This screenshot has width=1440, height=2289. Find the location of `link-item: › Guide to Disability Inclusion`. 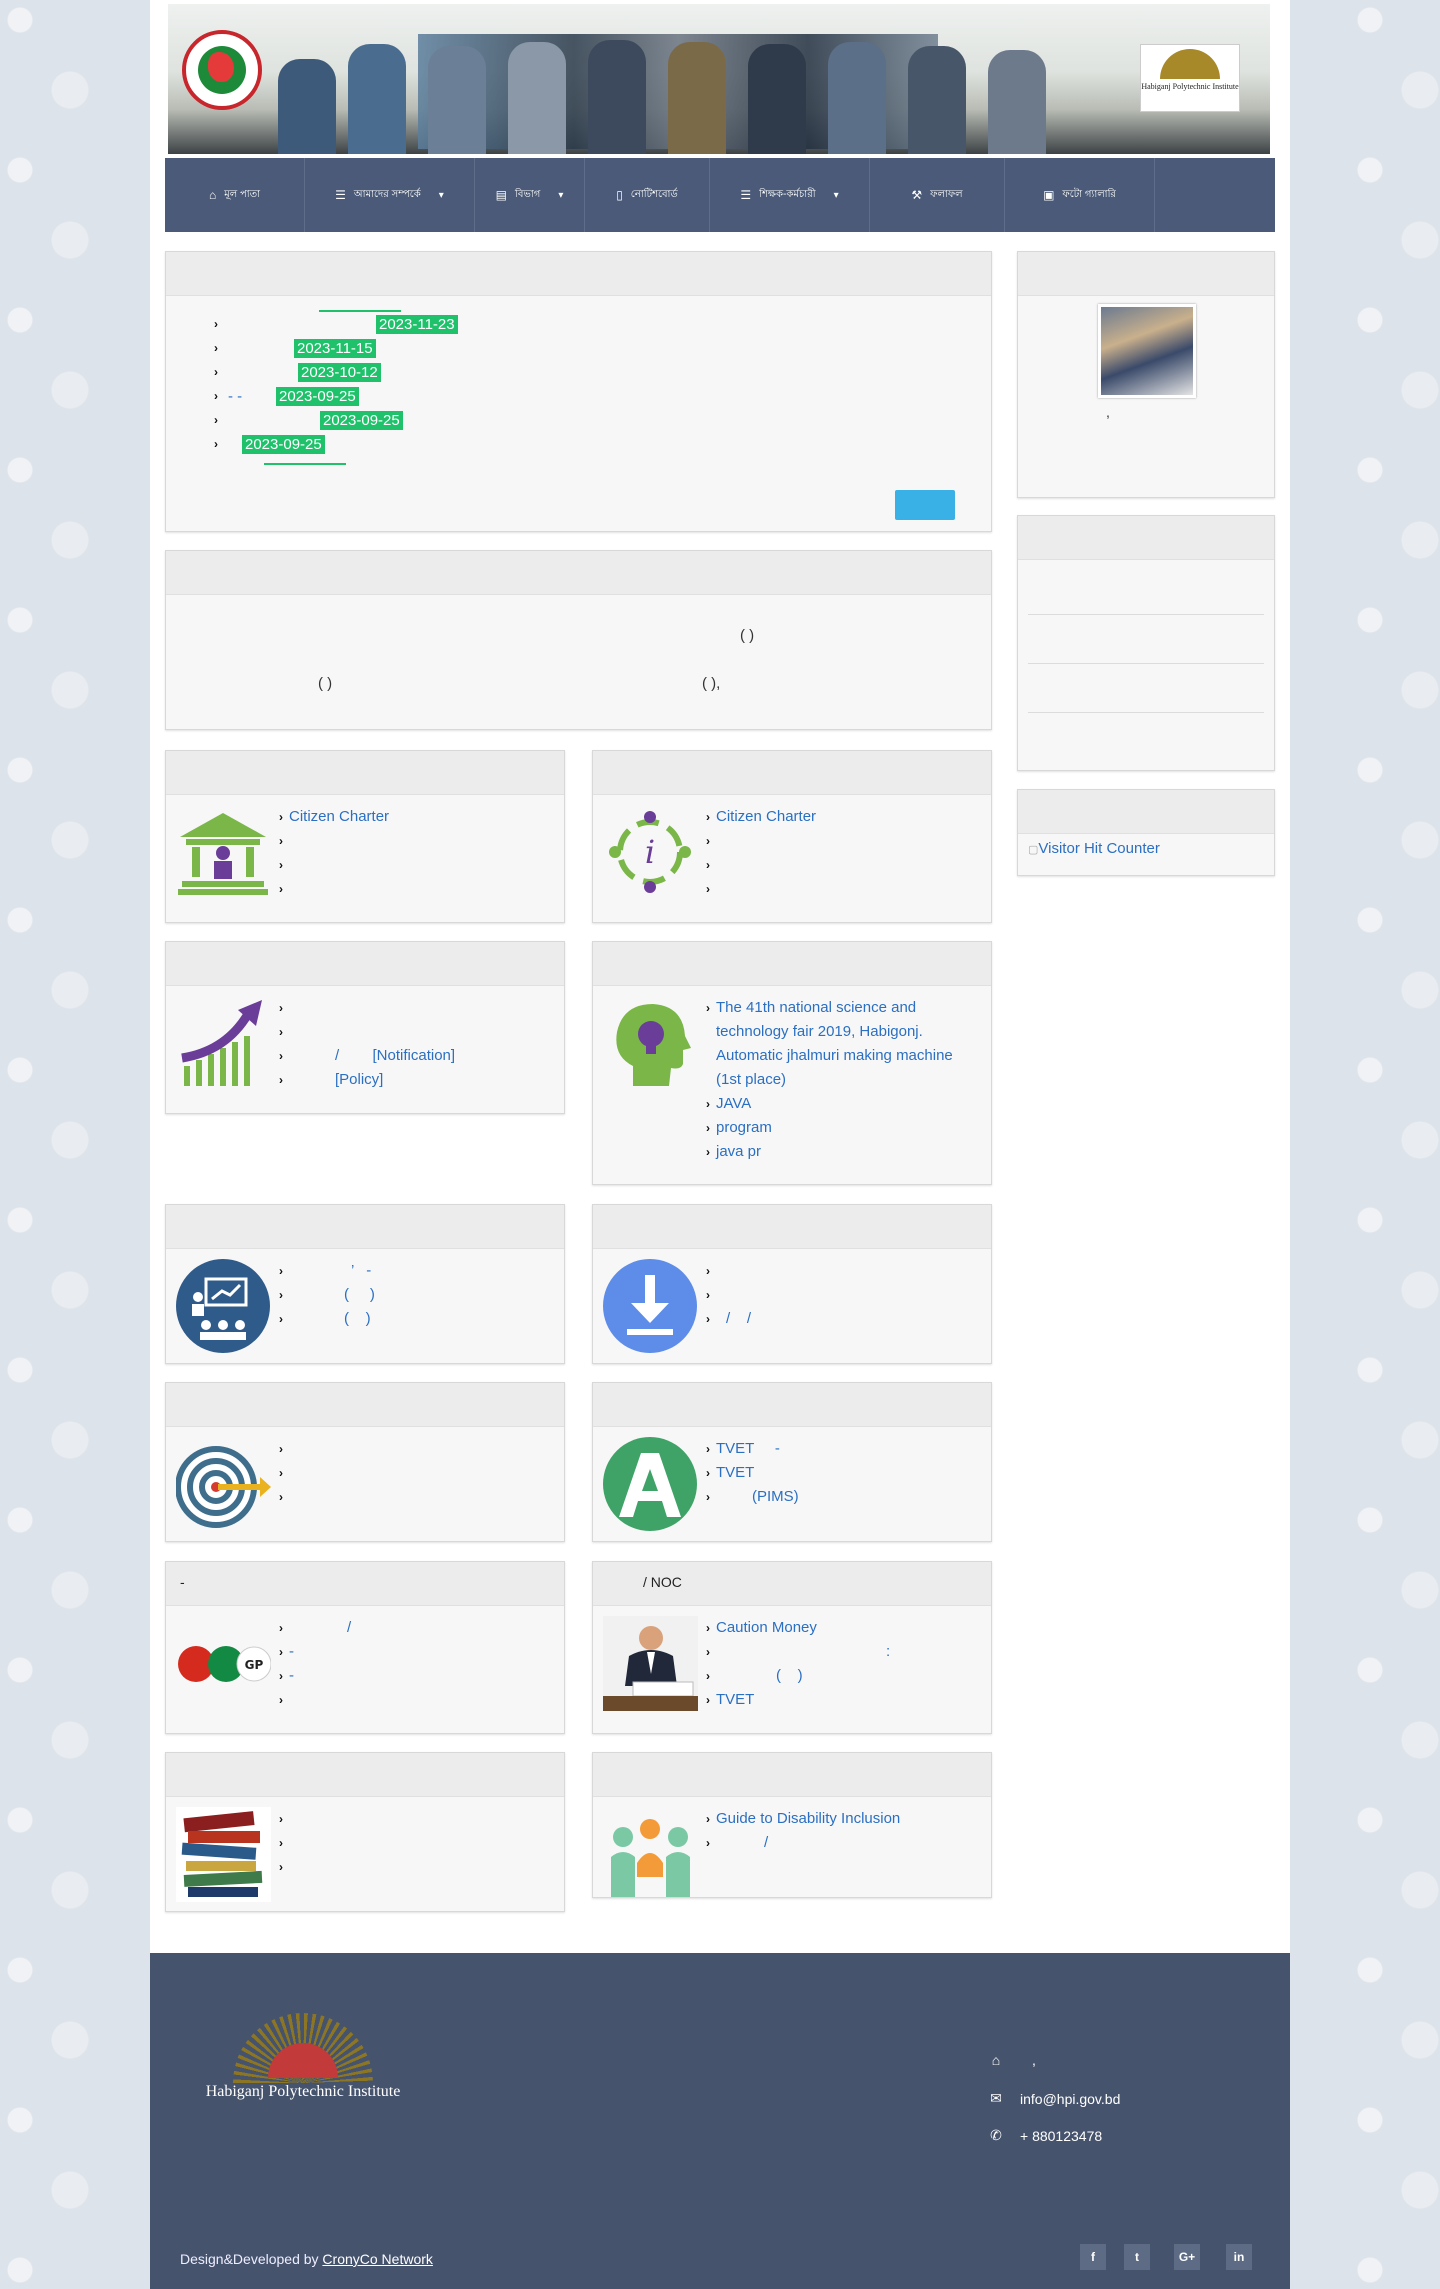

link-item: › Guide to Disability Inclusion is located at coordinates (843, 1819).